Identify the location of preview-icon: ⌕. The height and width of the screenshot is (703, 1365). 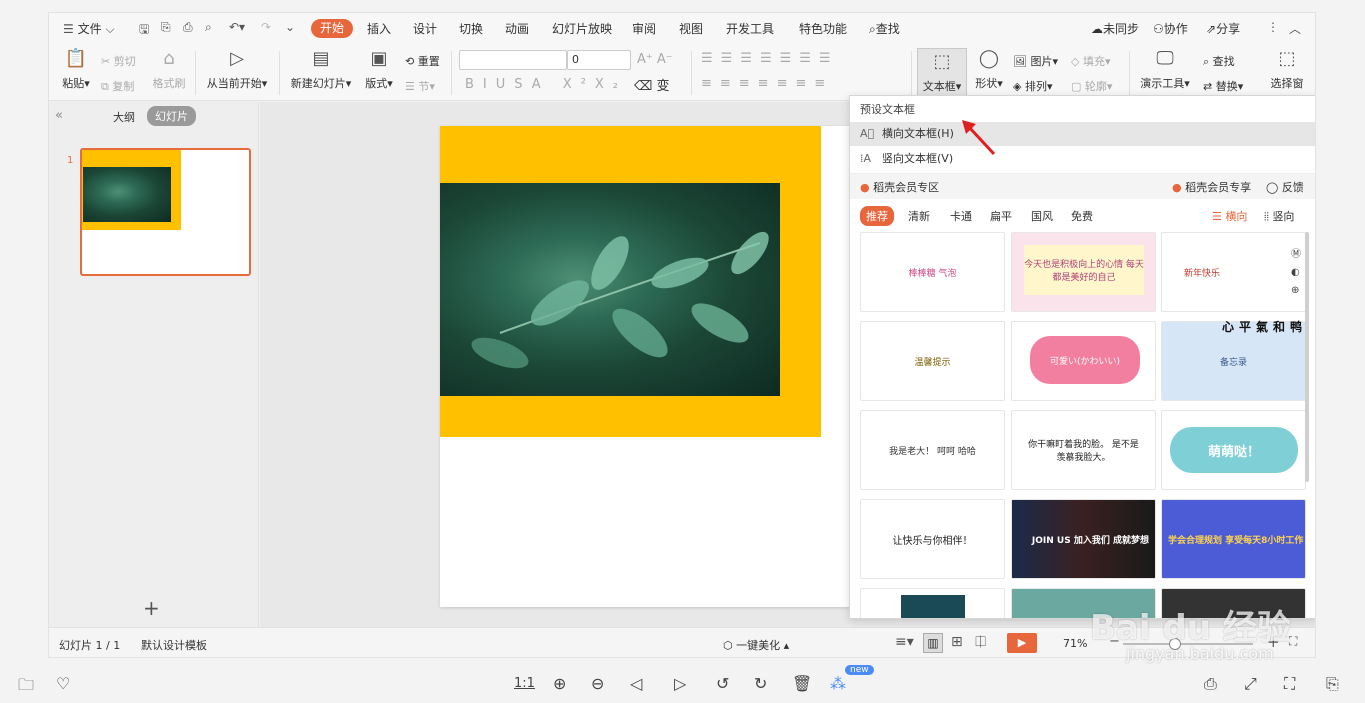
(208, 27).